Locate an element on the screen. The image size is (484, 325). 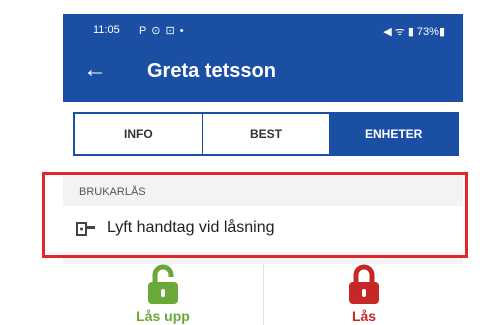
section-header: BRUKARLÅS is located at coordinates (112, 192).